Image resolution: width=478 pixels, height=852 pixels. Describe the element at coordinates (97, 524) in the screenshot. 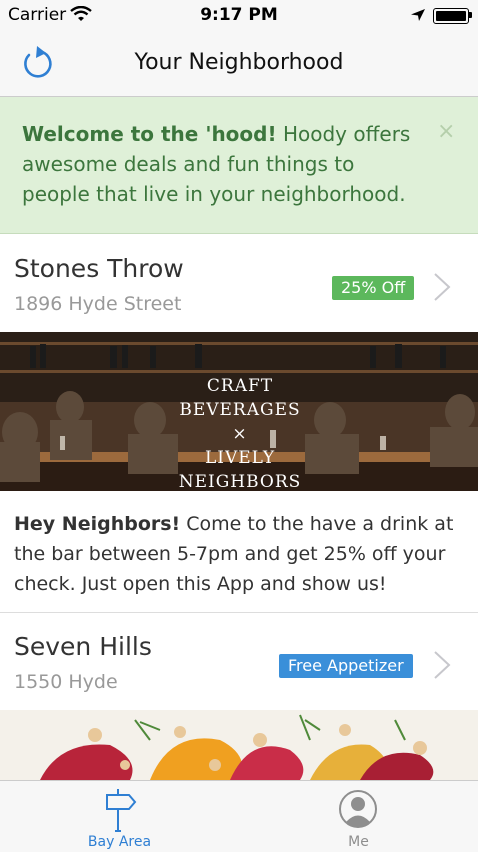

I see `description-heading: Hey Neighbors!` at that location.